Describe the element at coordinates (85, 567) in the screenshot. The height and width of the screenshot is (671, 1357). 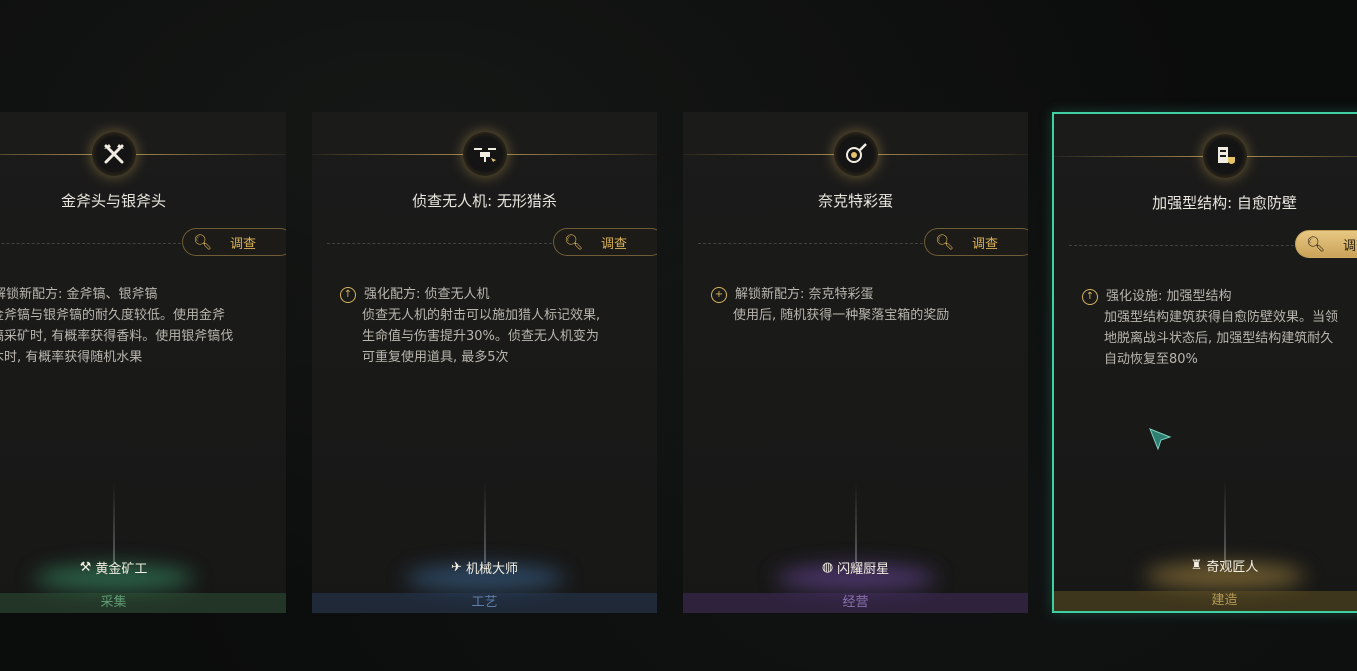
I see `pickaxe-icon: ⚒` at that location.